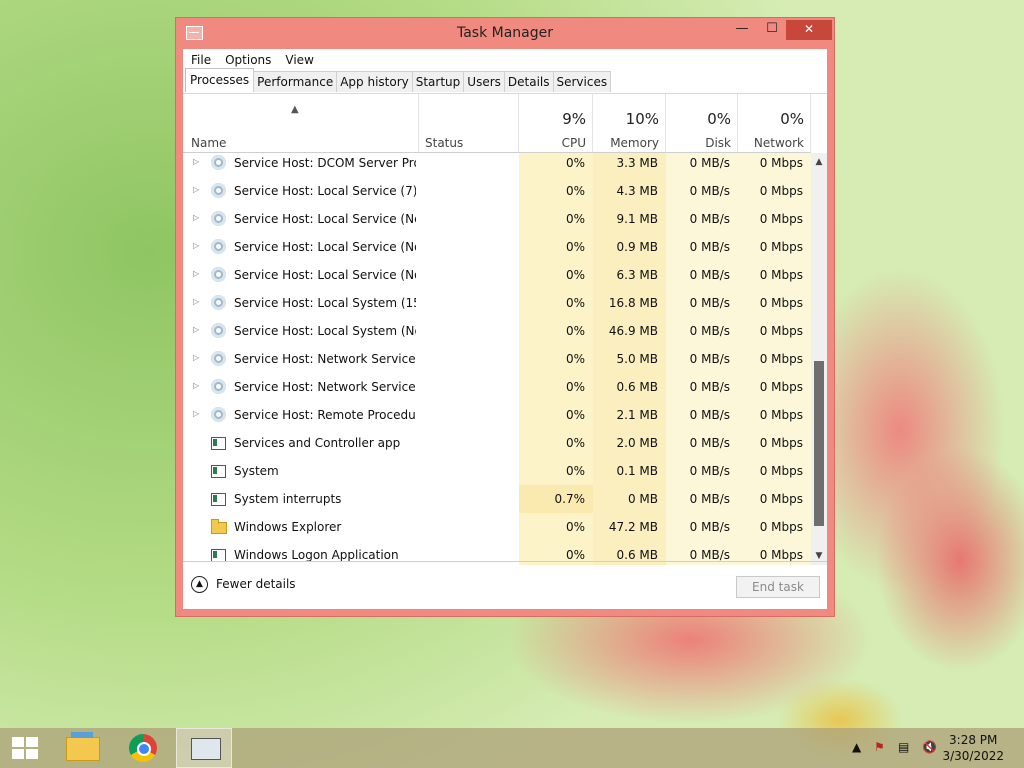  Describe the element at coordinates (484, 81) in the screenshot. I see `tab-users: Users` at that location.